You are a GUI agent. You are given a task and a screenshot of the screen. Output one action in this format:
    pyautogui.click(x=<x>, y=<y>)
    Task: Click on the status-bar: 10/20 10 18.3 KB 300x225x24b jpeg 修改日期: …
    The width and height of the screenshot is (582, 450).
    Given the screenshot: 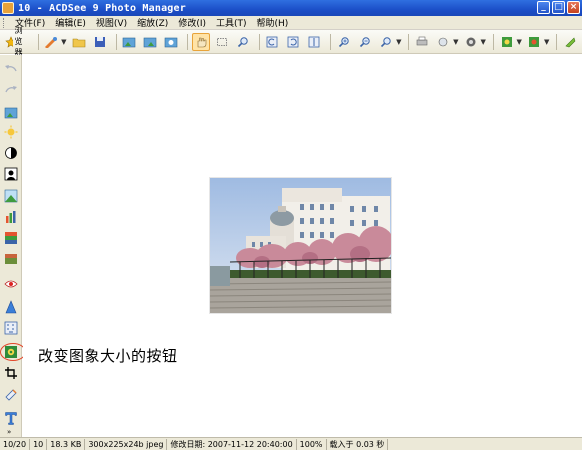 What is the action you would take?
    pyautogui.click(x=291, y=443)
    